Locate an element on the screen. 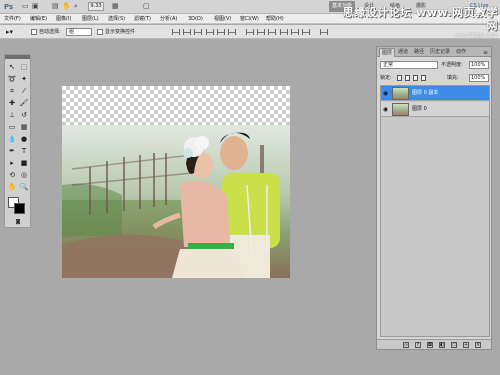 Image resolution: width=500 pixels, height=375 pixels. menu-3d: 3D(D) is located at coordinates (195, 19).